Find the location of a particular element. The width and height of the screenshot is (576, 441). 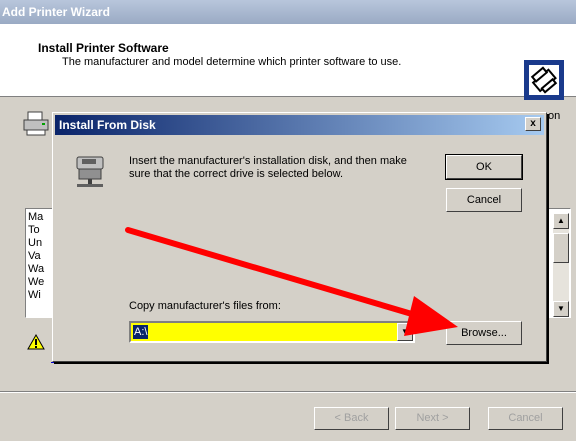

back-button: < Back is located at coordinates (351, 418).